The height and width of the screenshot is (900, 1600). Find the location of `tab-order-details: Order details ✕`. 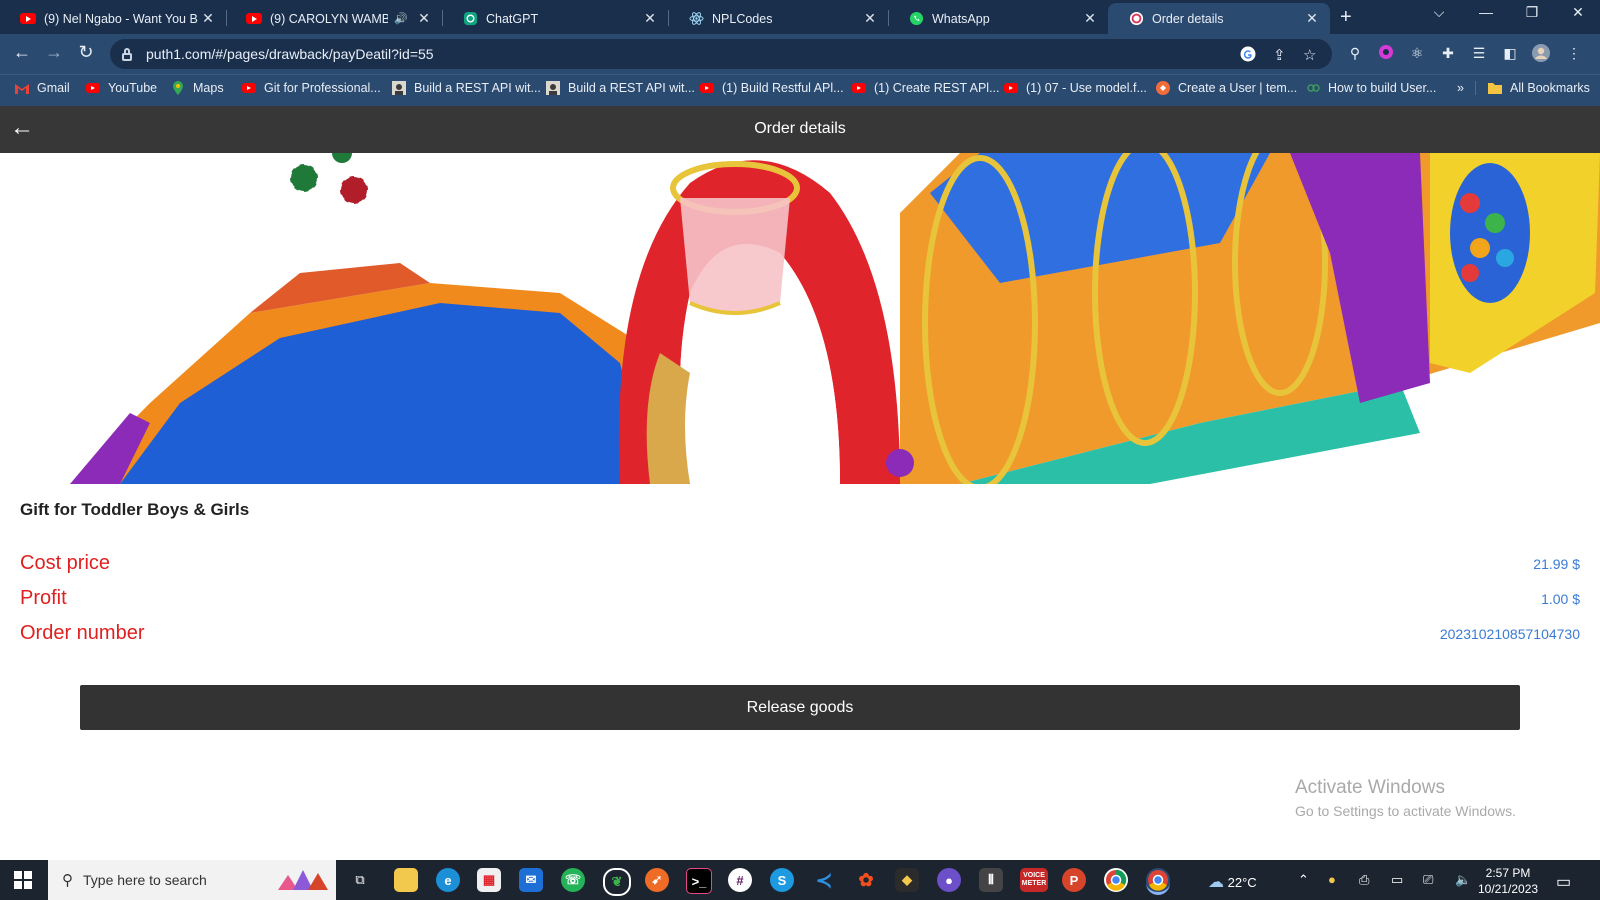

tab-order-details: Order details ✕ is located at coordinates (1219, 18).